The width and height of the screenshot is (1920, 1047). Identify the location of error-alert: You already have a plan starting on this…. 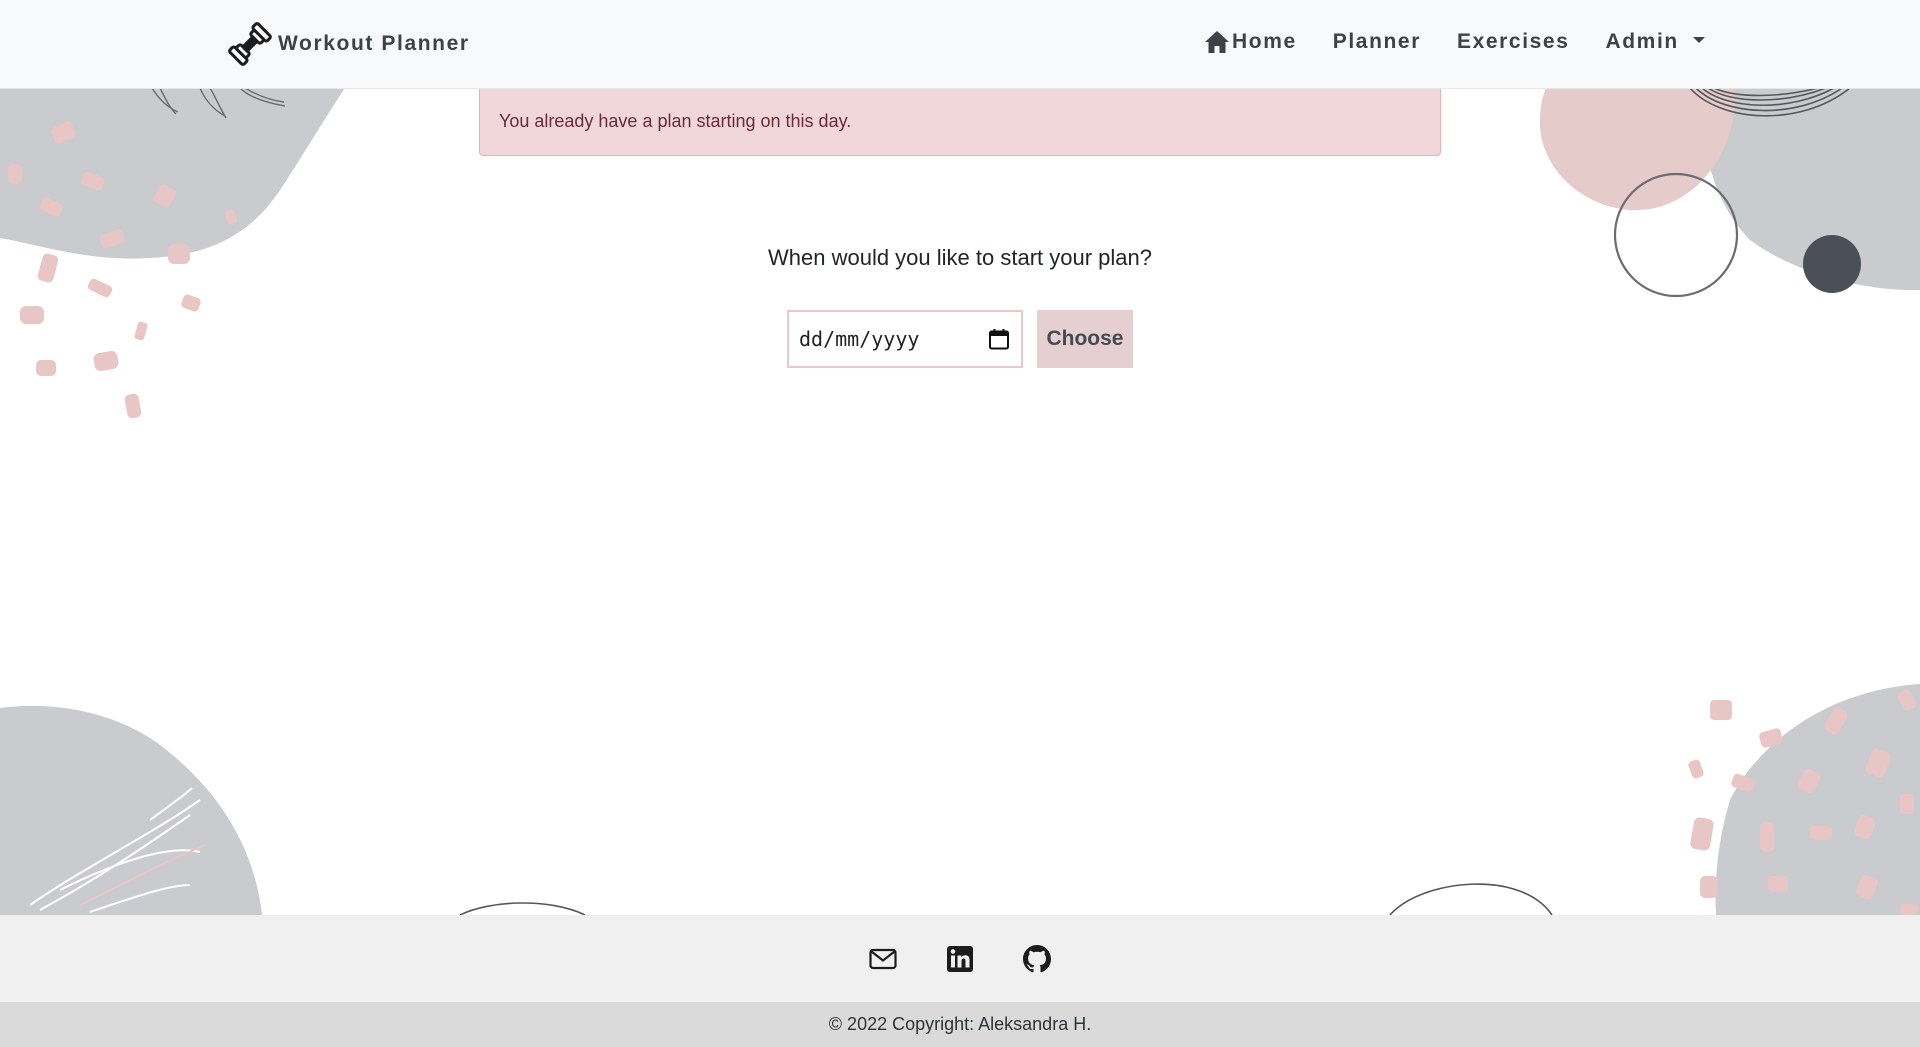
(960, 122).